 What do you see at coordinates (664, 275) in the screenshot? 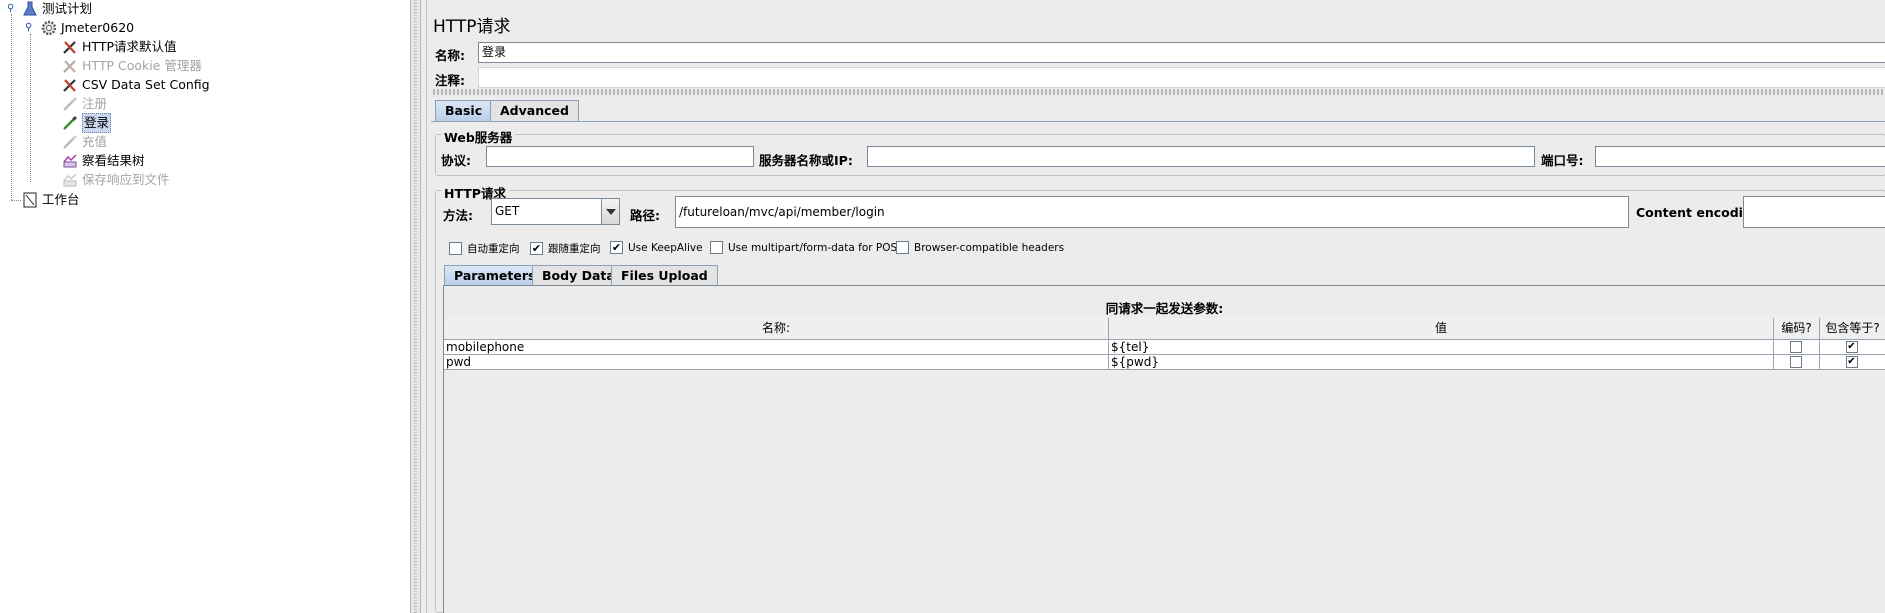
I see `tab-files-upload: Files Upload` at bounding box center [664, 275].